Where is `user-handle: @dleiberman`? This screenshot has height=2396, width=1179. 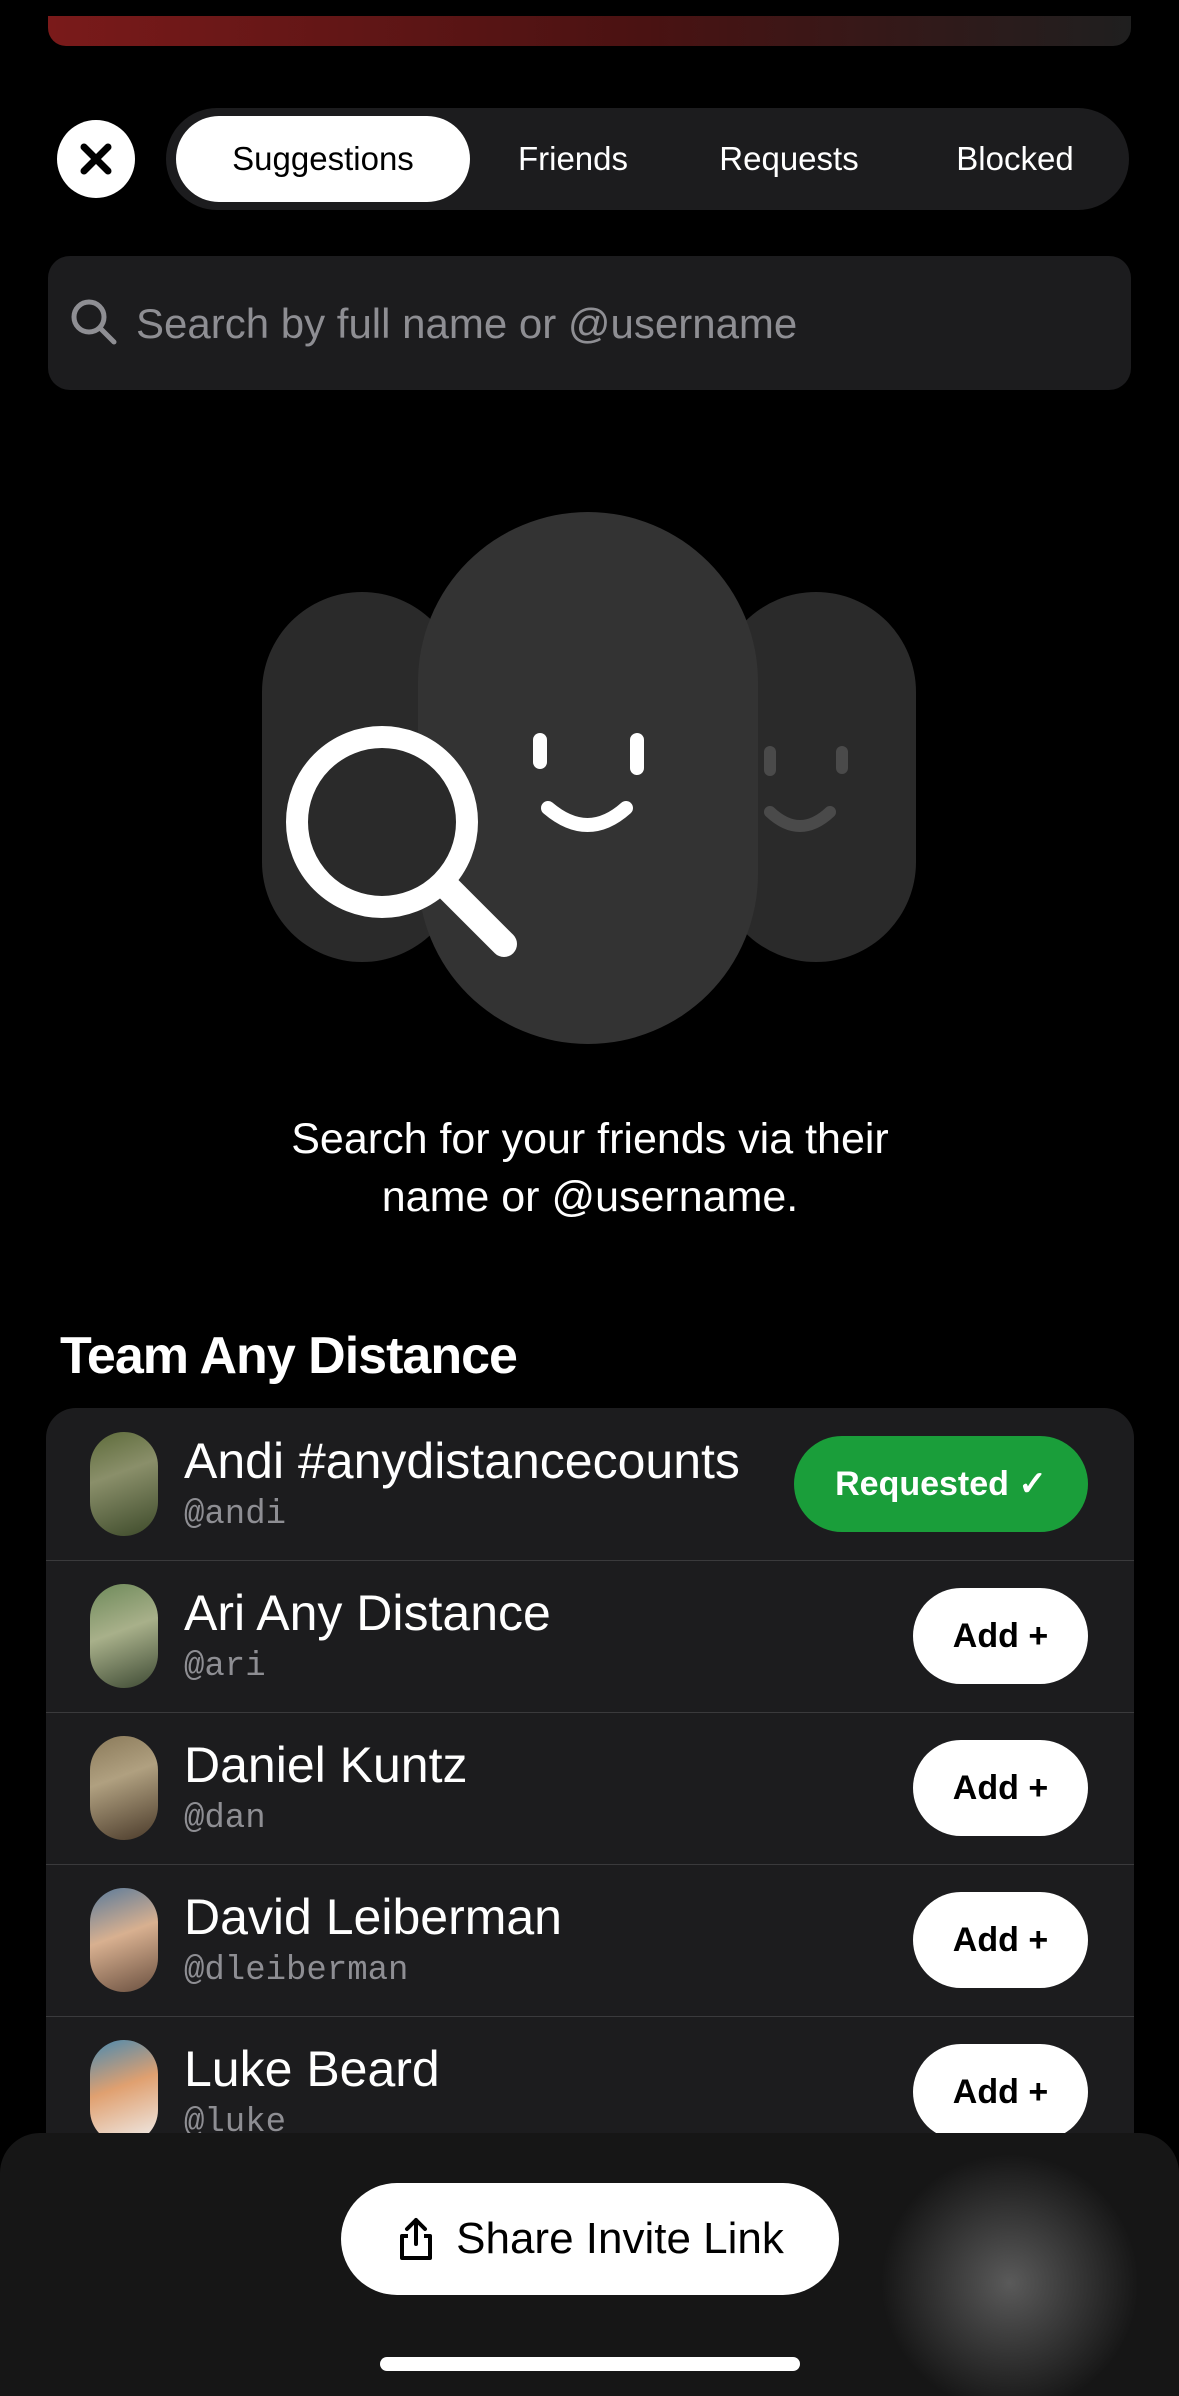 user-handle: @dleiberman is located at coordinates (296, 1971).